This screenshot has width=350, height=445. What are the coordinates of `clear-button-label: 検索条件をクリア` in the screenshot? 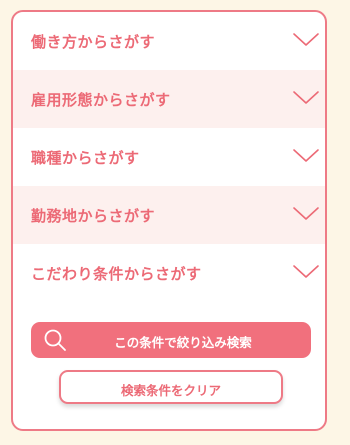 It's located at (170, 390).